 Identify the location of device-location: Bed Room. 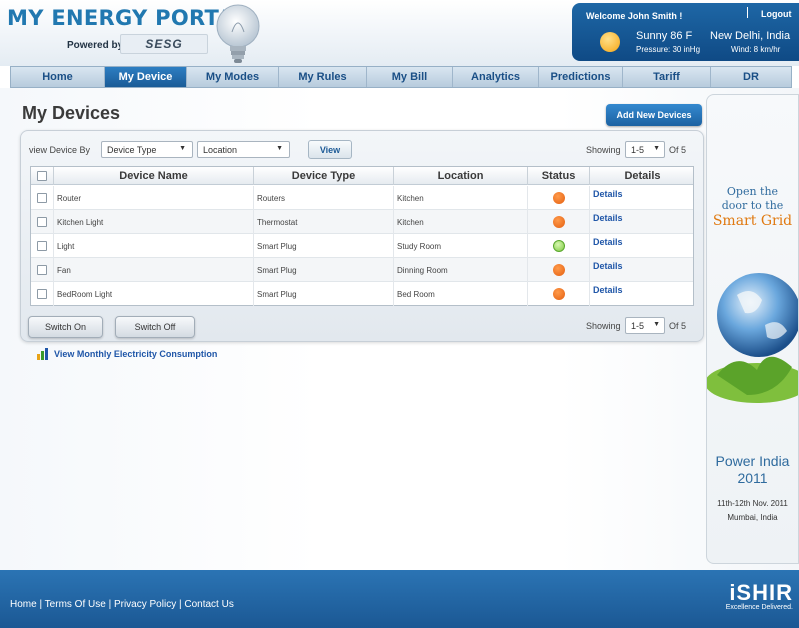
(461, 294).